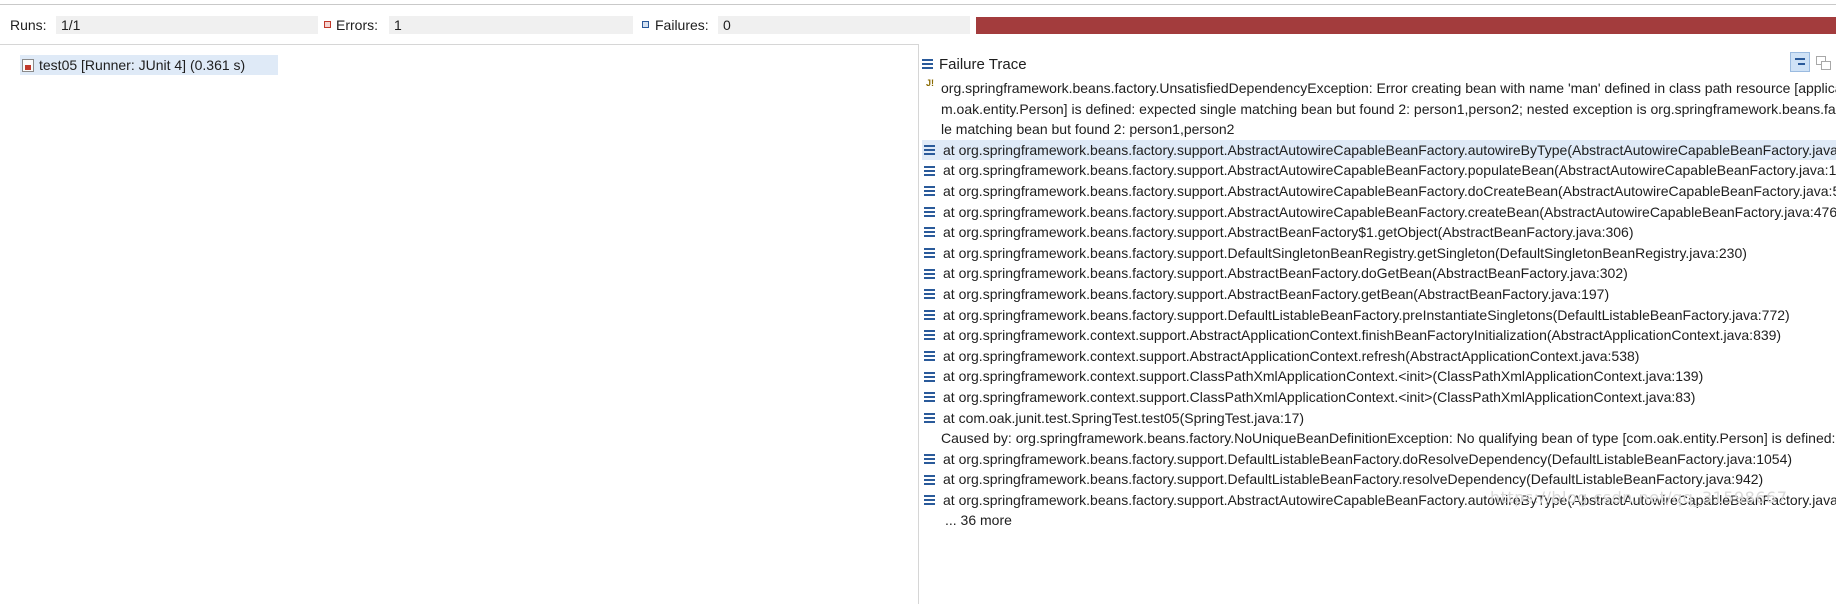 The image size is (1836, 604). I want to click on junit-exception-icon: J!, so click(930, 83).